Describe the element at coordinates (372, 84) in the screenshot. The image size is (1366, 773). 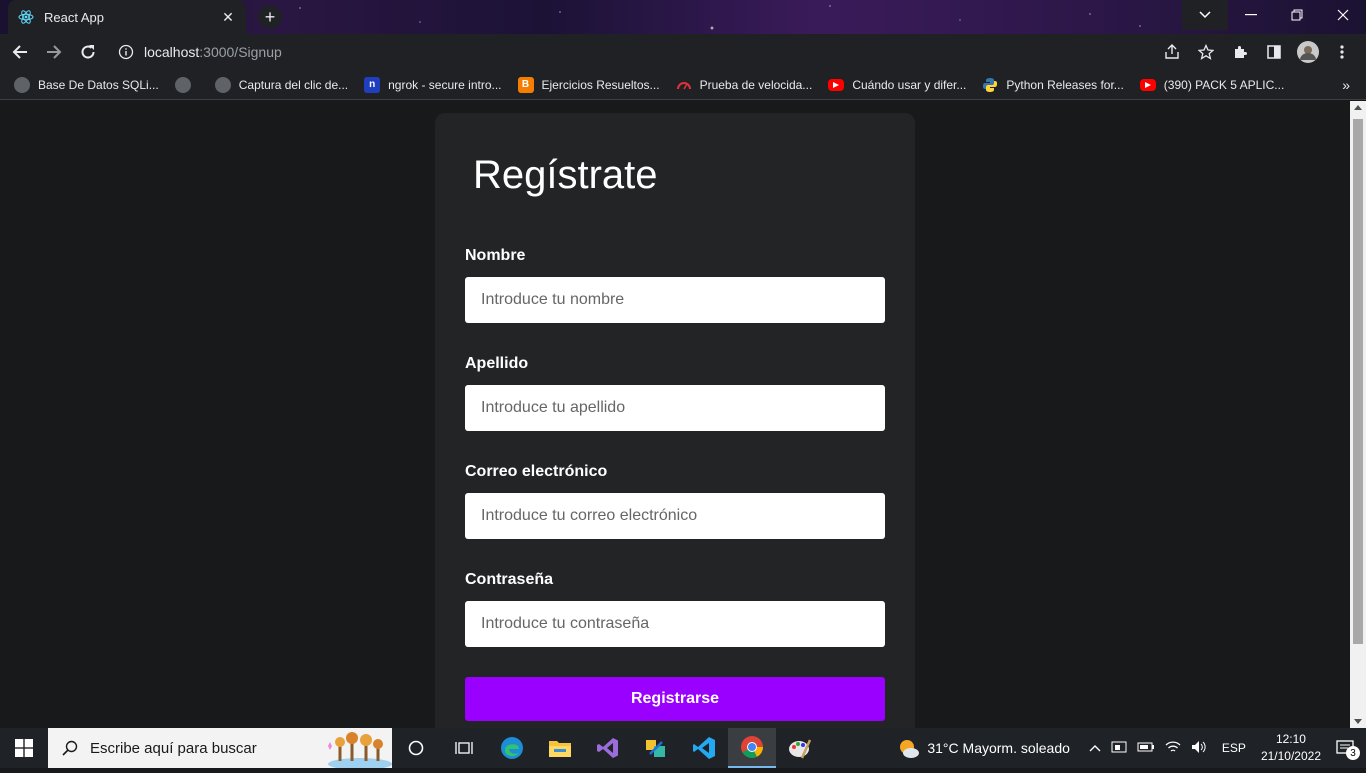
I see `ngrok-icon: n` at that location.